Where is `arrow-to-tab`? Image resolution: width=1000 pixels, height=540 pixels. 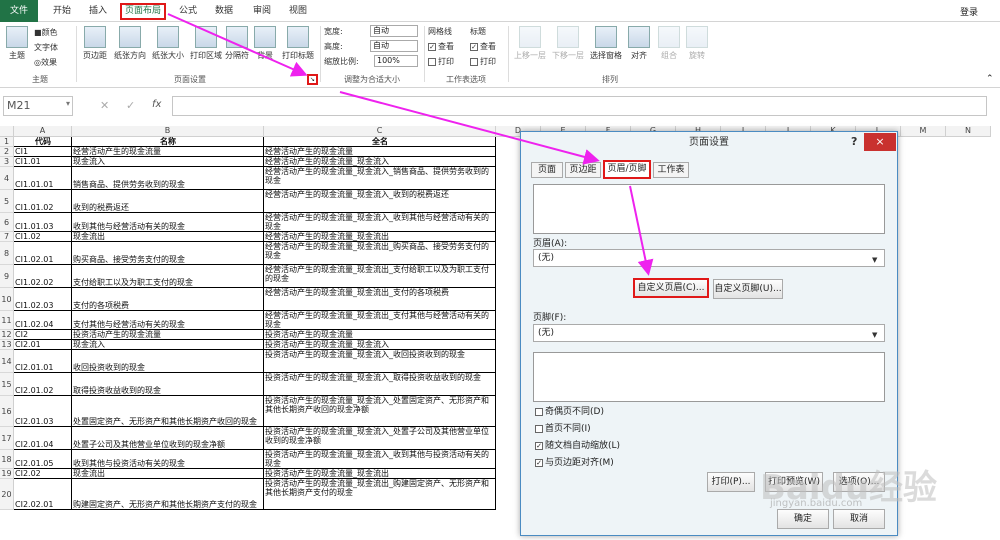
arrow-to-tab is located at coordinates (469, 128).